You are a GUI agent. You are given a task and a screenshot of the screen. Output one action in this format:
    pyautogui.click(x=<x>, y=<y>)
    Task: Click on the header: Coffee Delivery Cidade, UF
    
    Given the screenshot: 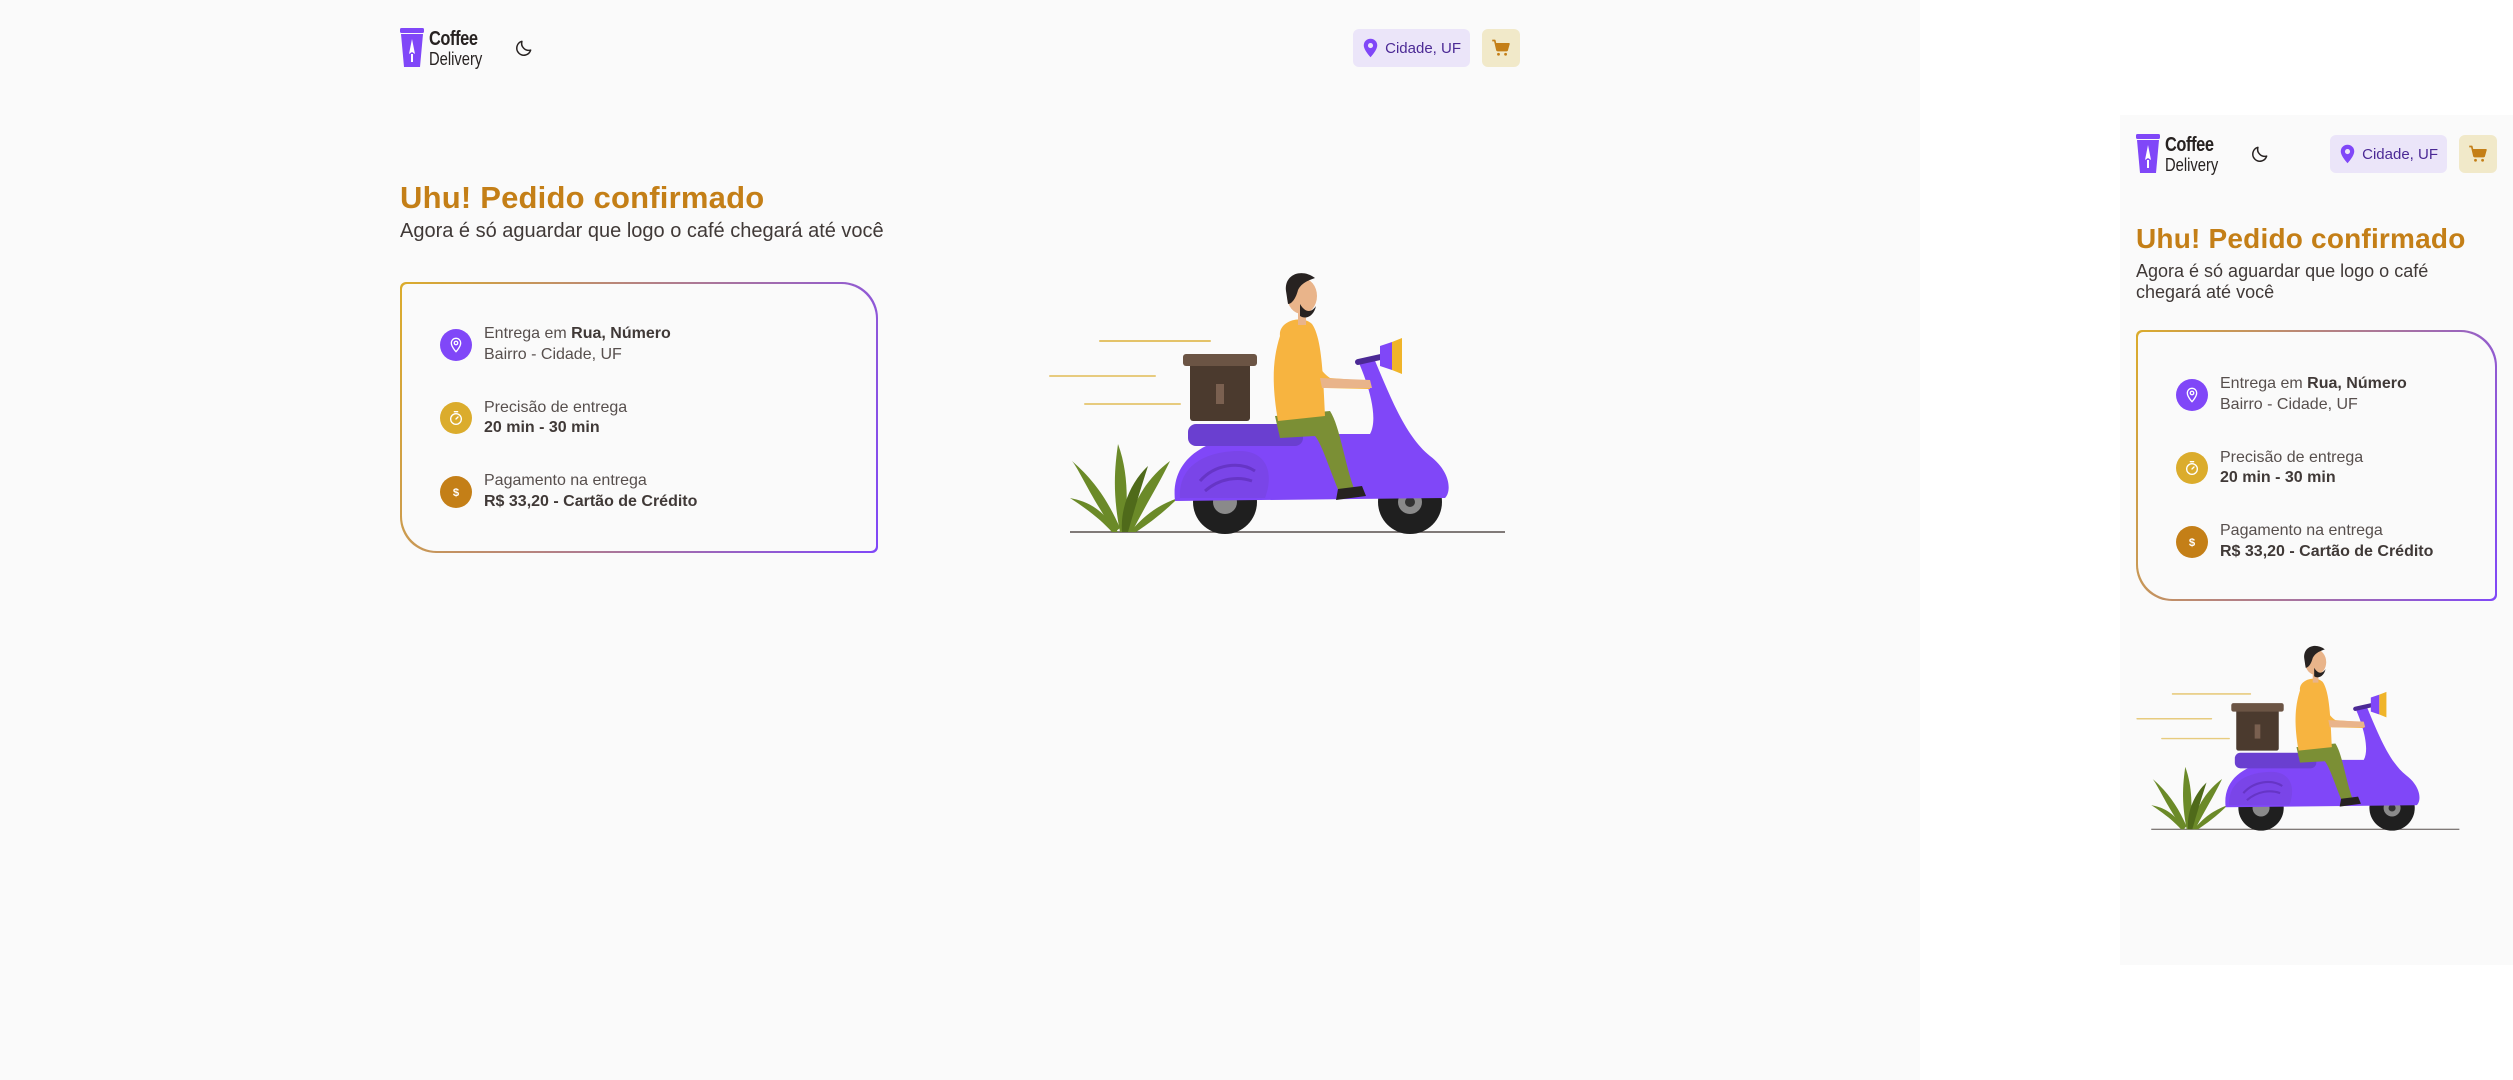 What is the action you would take?
    pyautogui.click(x=960, y=48)
    